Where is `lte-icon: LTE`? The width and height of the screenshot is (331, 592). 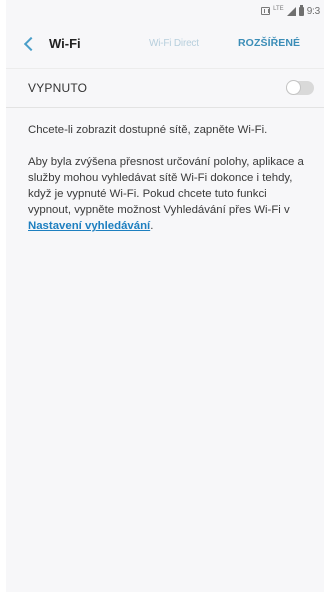 lte-icon: LTE is located at coordinates (278, 9).